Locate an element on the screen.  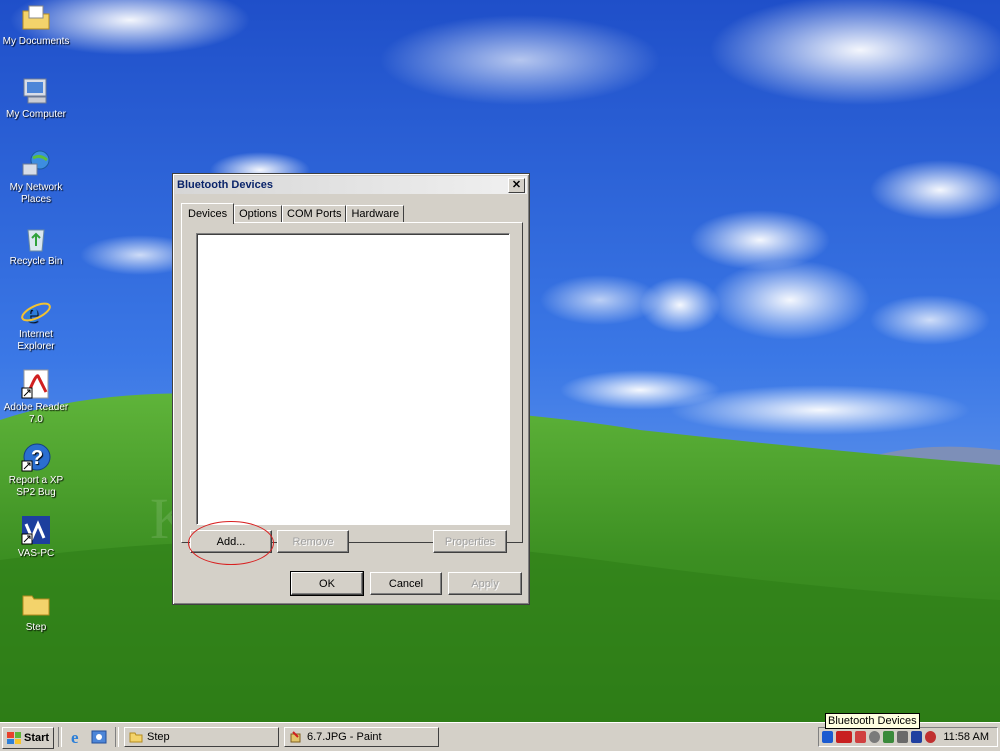
desktop-icon-internet-explorer: e Internet Explorer is located at coordinates (36, 324).